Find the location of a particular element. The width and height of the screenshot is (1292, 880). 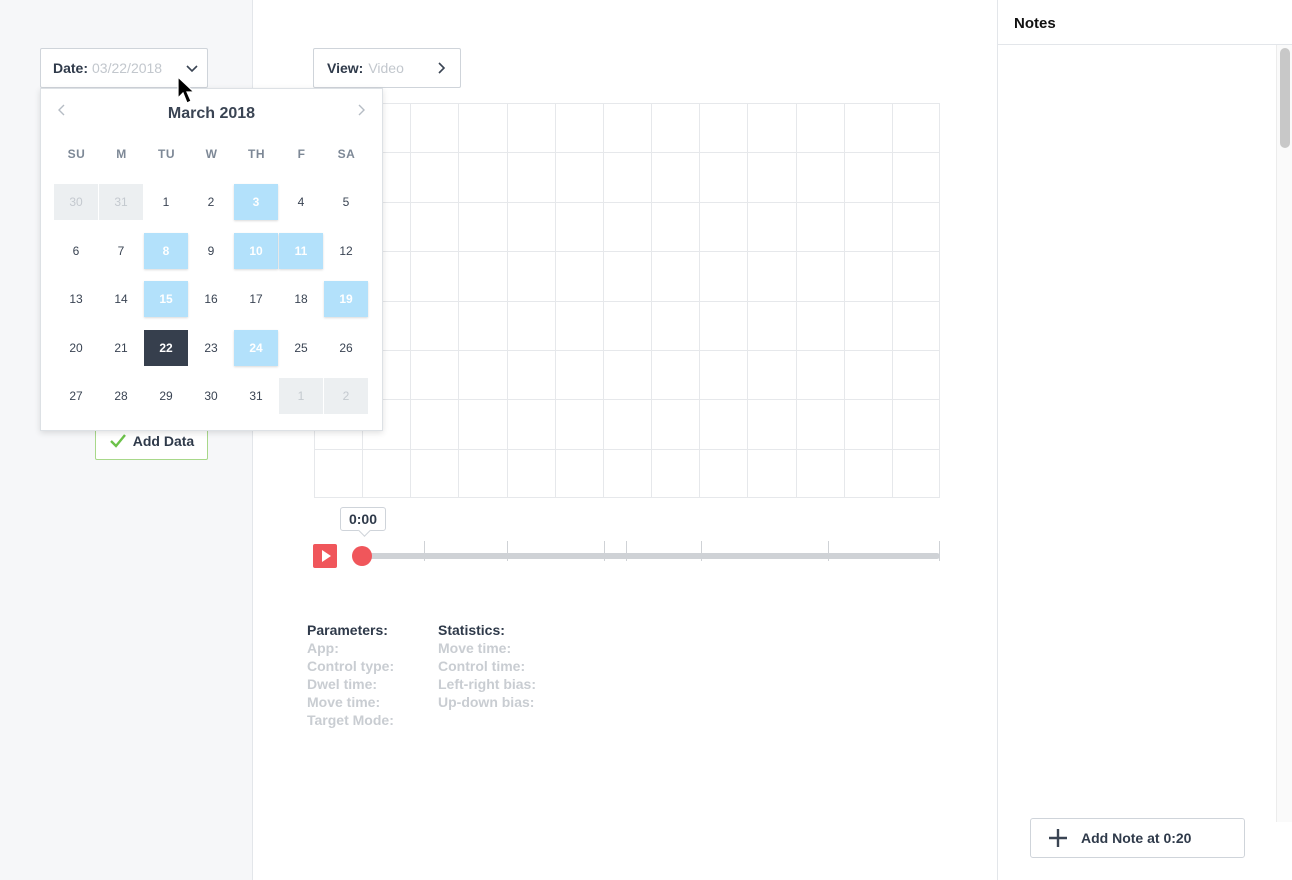

calendar-day: 5 is located at coordinates (346, 202).